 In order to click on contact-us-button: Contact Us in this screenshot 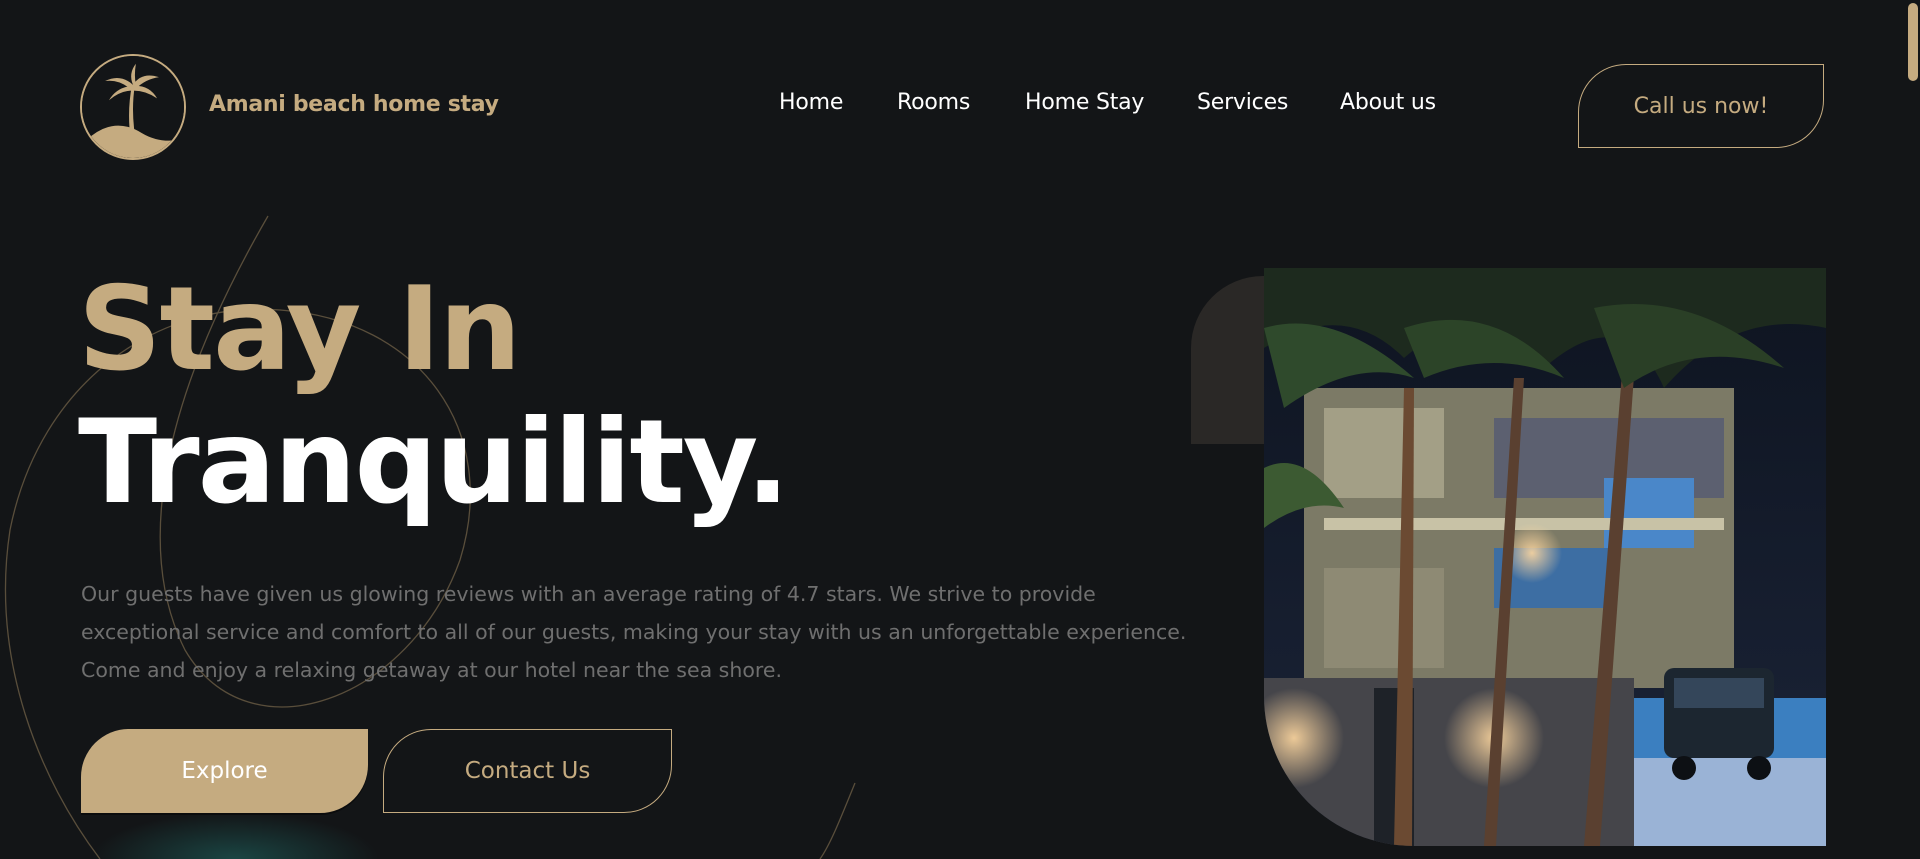, I will do `click(527, 771)`.